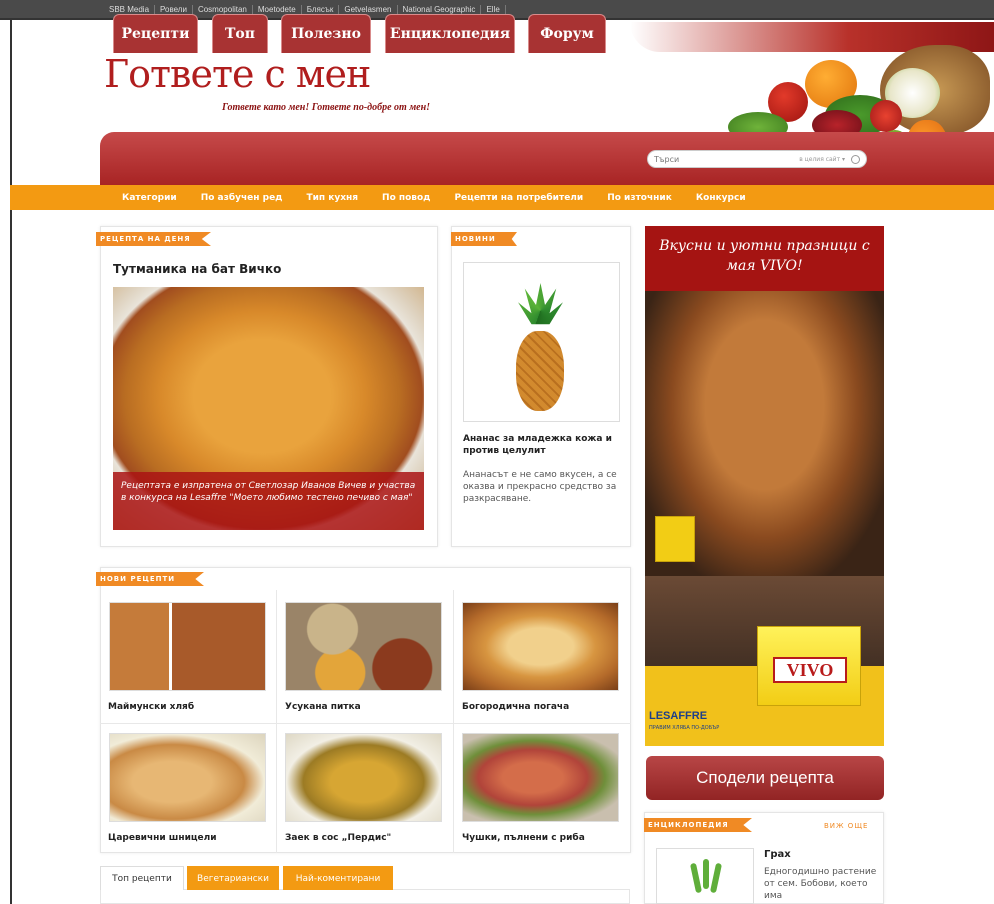 The height and width of the screenshot is (904, 994). I want to click on network-link: Getvelasmen, so click(368, 9).